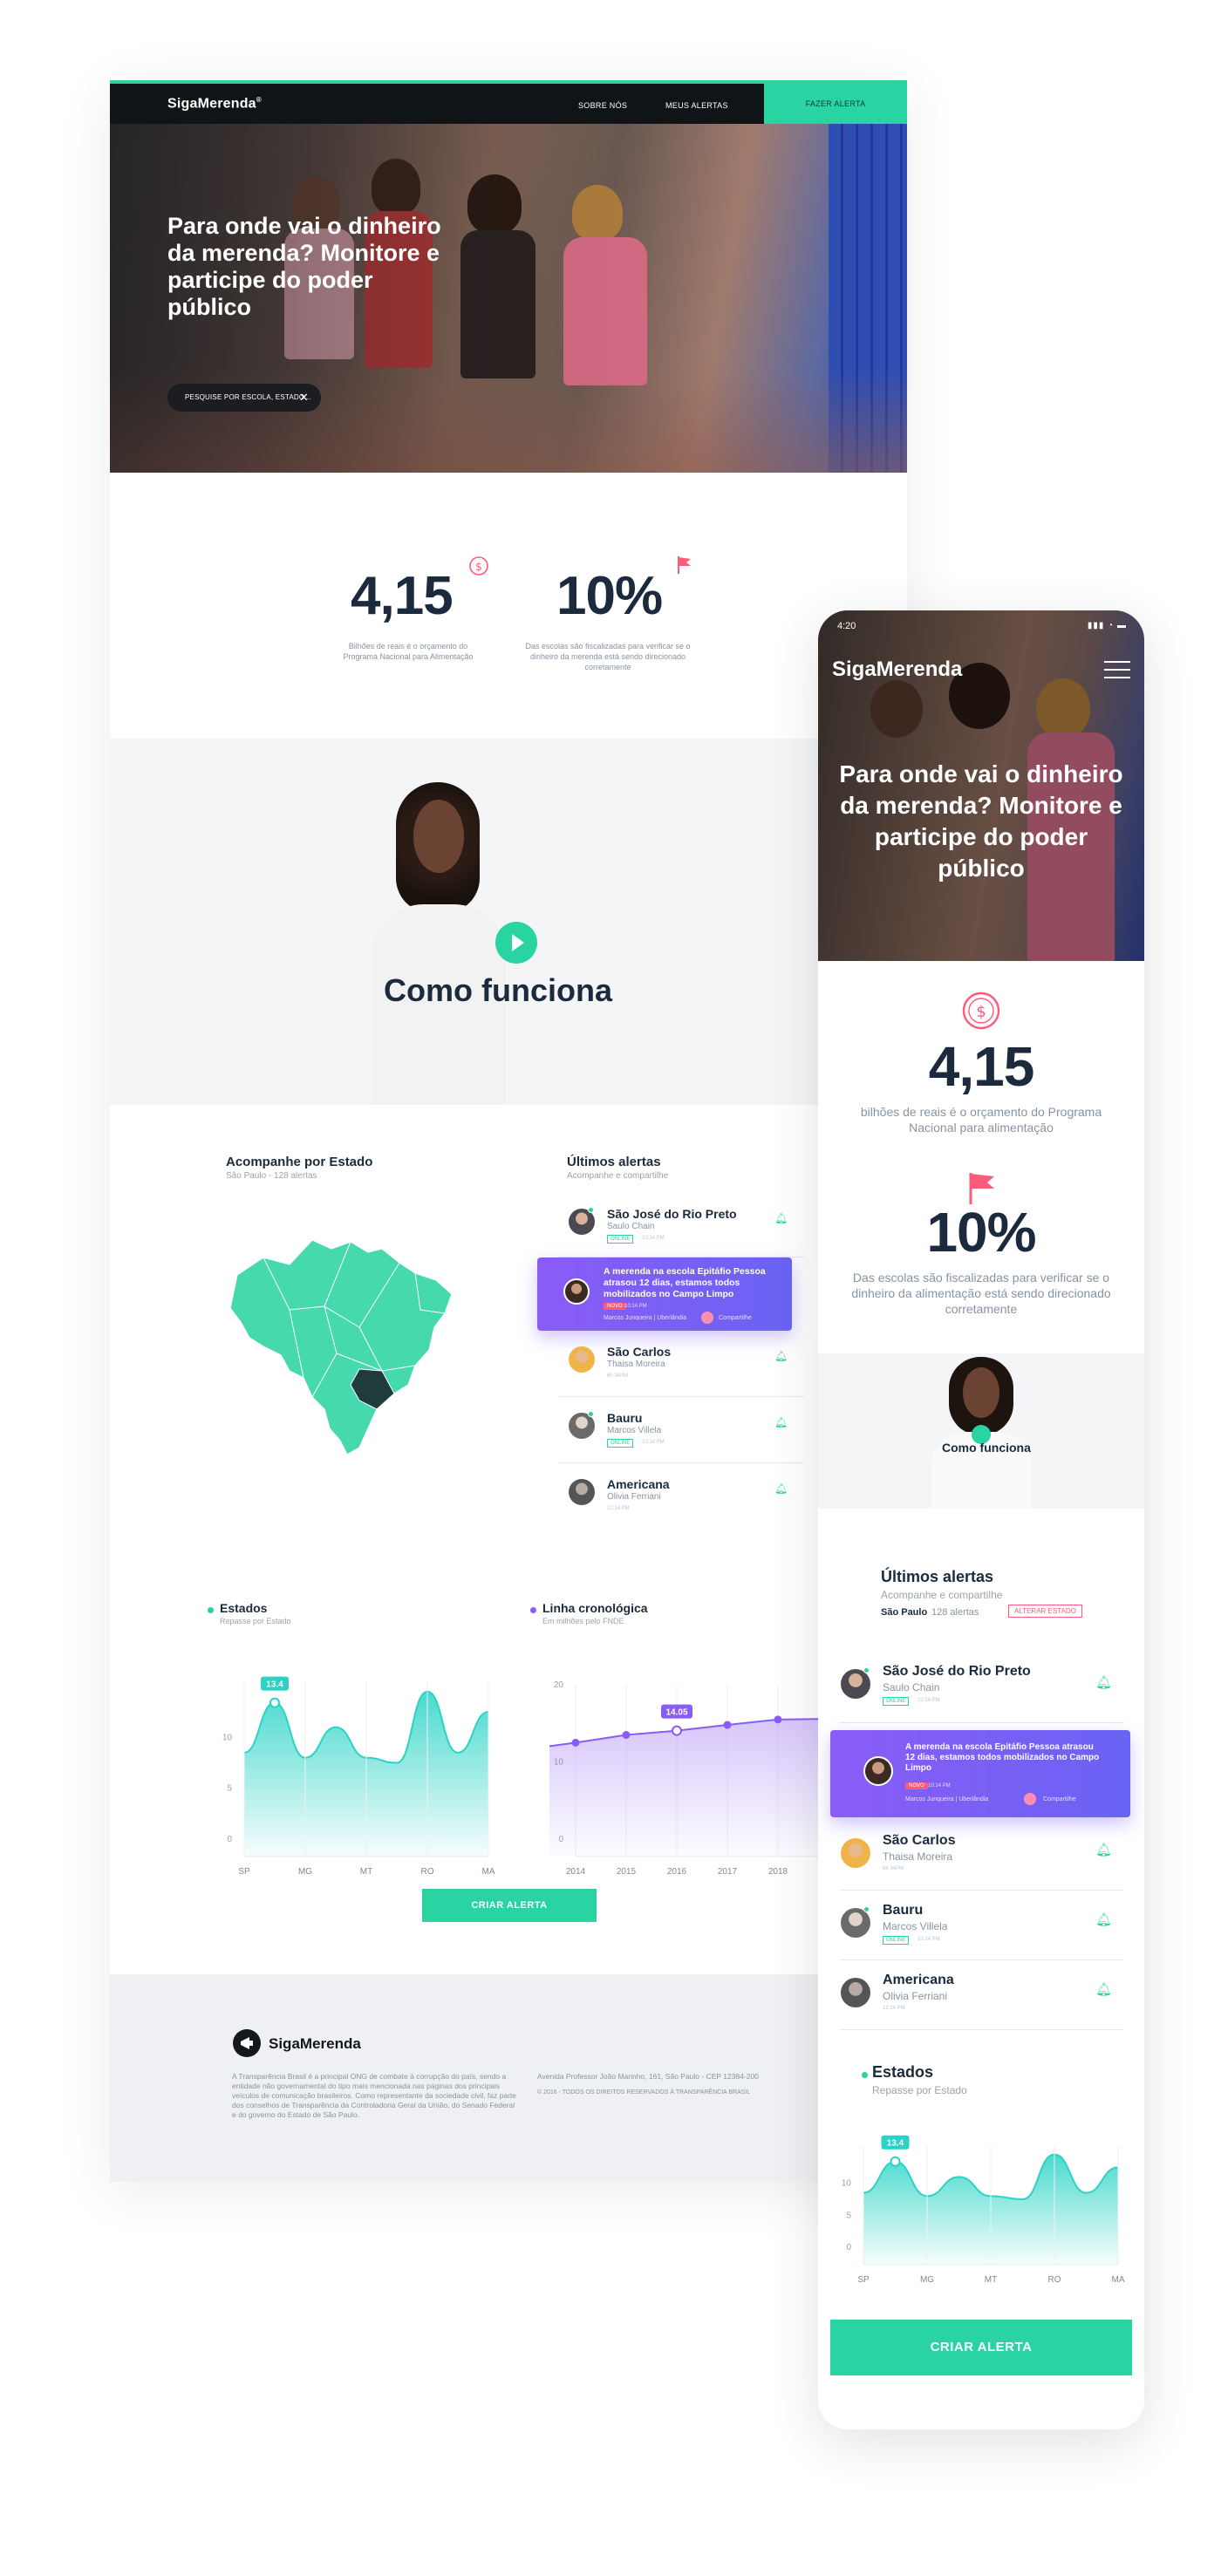 This screenshot has height=2576, width=1221. I want to click on nav-link-meus-alertas: MEUS ALERTAS, so click(696, 106).